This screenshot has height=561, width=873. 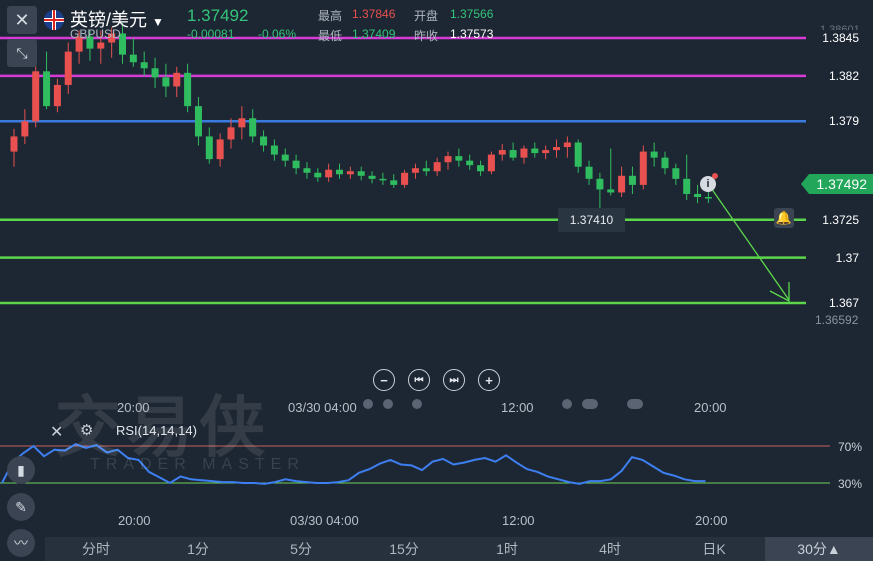 What do you see at coordinates (472, 34) in the screenshot?
I see `prev-close-value: 1.37573` at bounding box center [472, 34].